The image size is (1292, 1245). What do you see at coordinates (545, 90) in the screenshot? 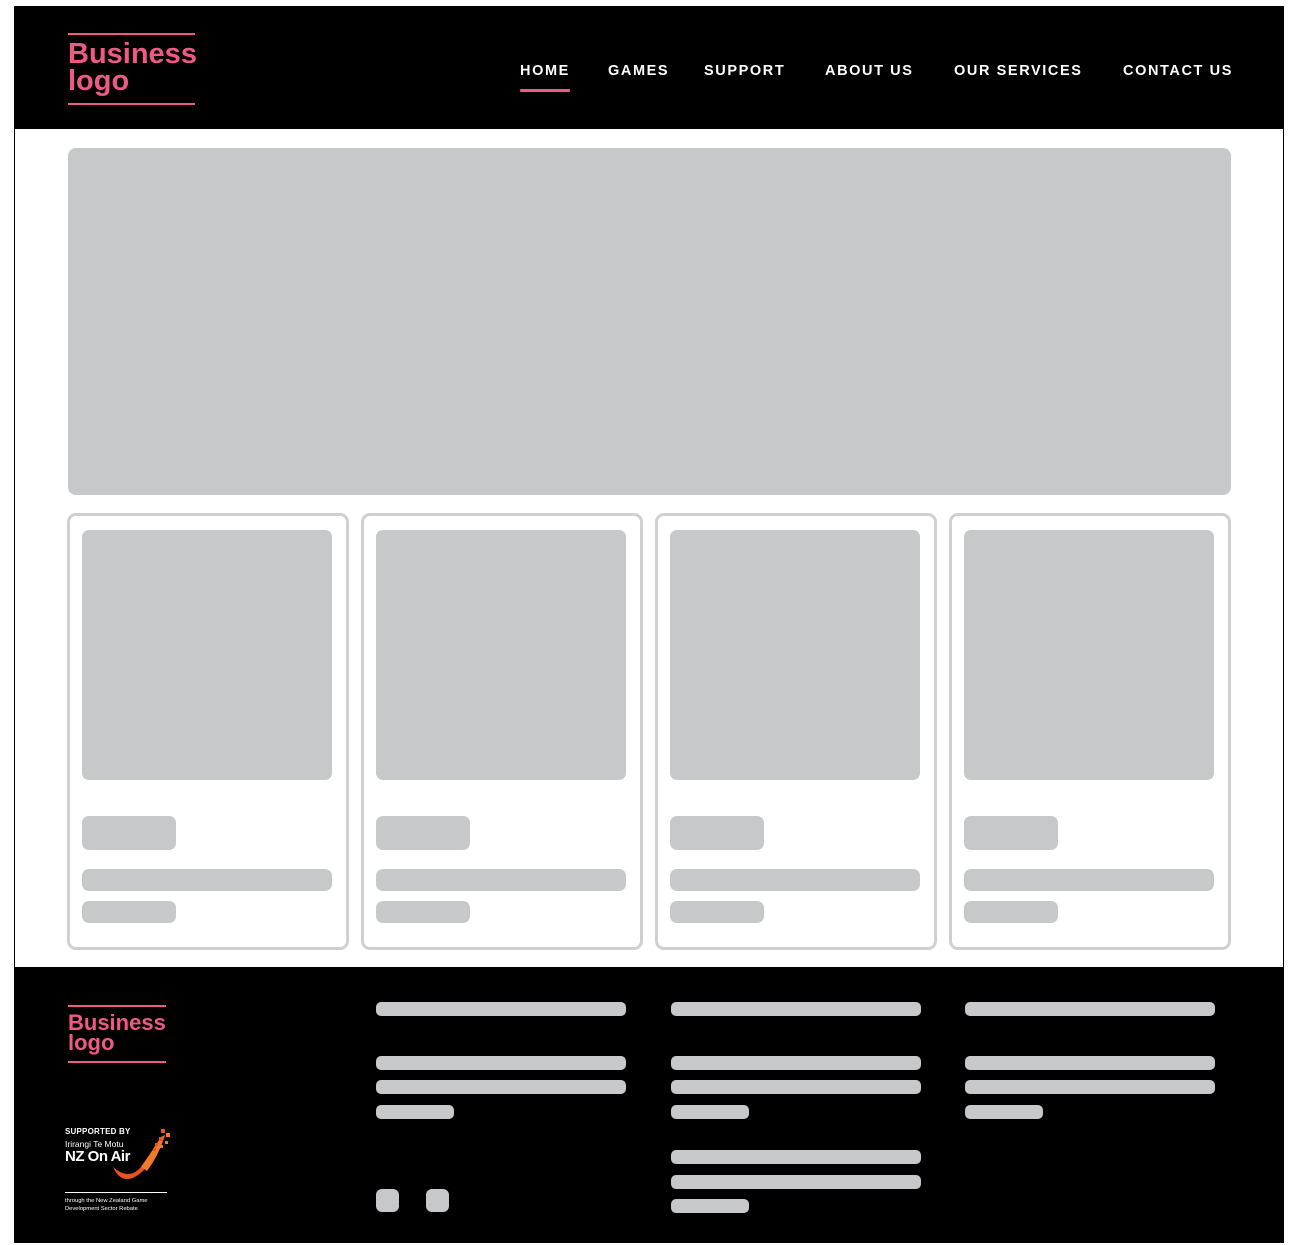
I see `nav-active-indicator` at bounding box center [545, 90].